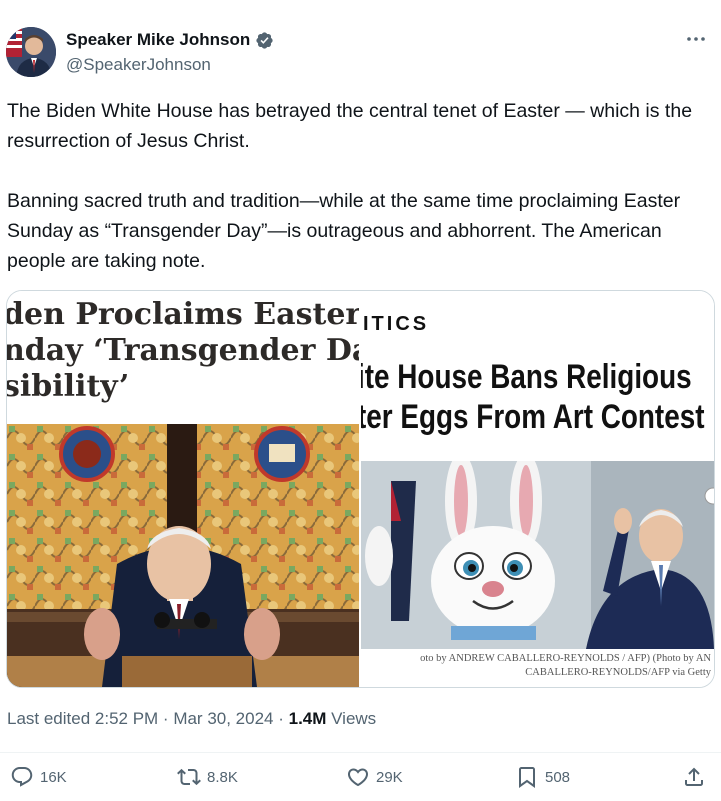 Image resolution: width=721 pixels, height=801 pixels. I want to click on bookmark-icon, so click(527, 777).